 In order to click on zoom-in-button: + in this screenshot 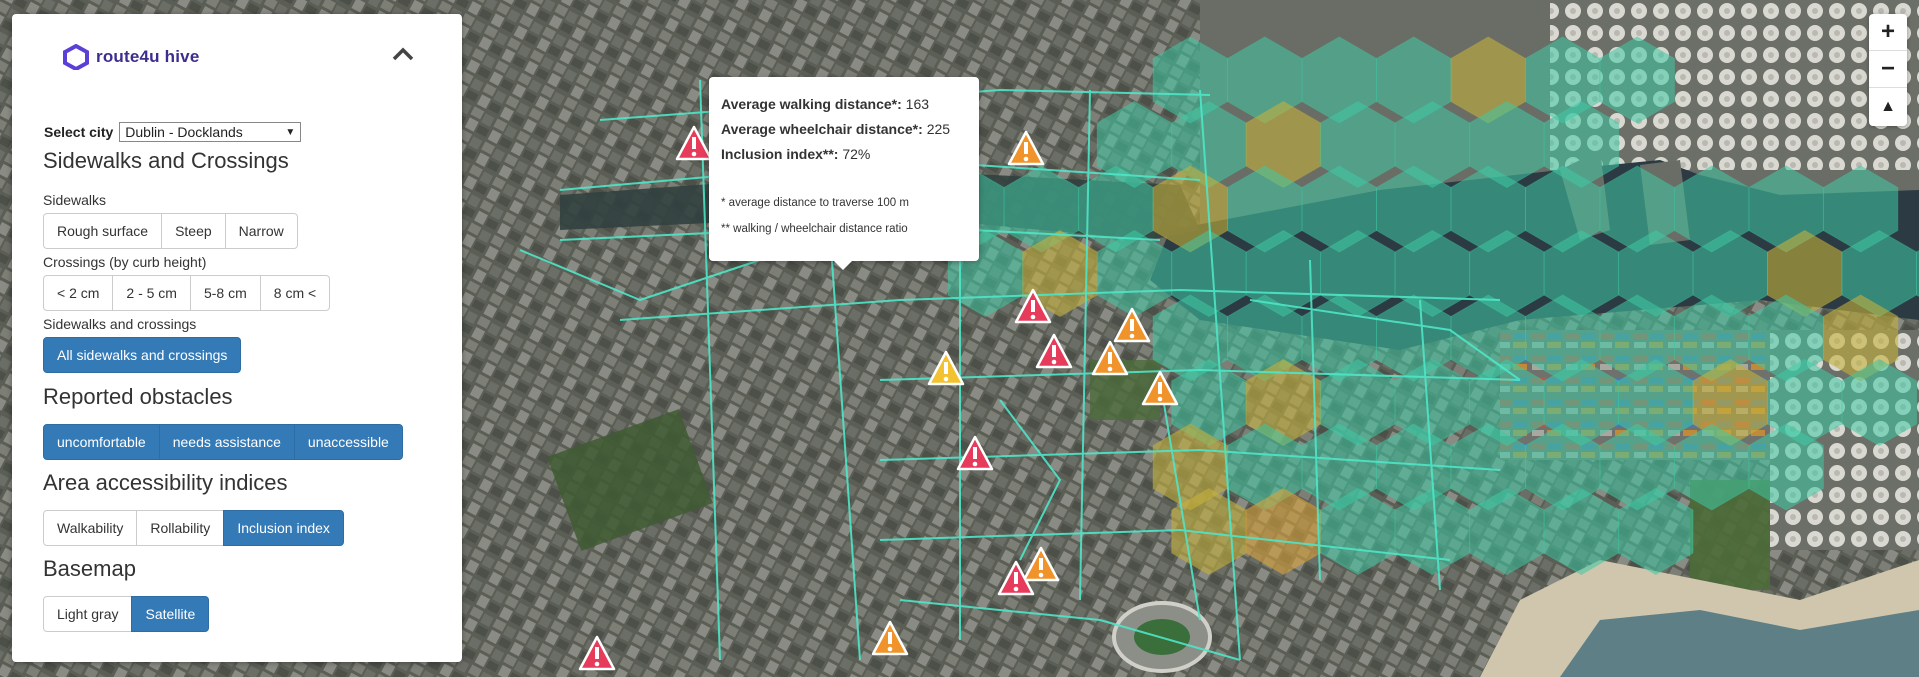, I will do `click(1888, 32)`.